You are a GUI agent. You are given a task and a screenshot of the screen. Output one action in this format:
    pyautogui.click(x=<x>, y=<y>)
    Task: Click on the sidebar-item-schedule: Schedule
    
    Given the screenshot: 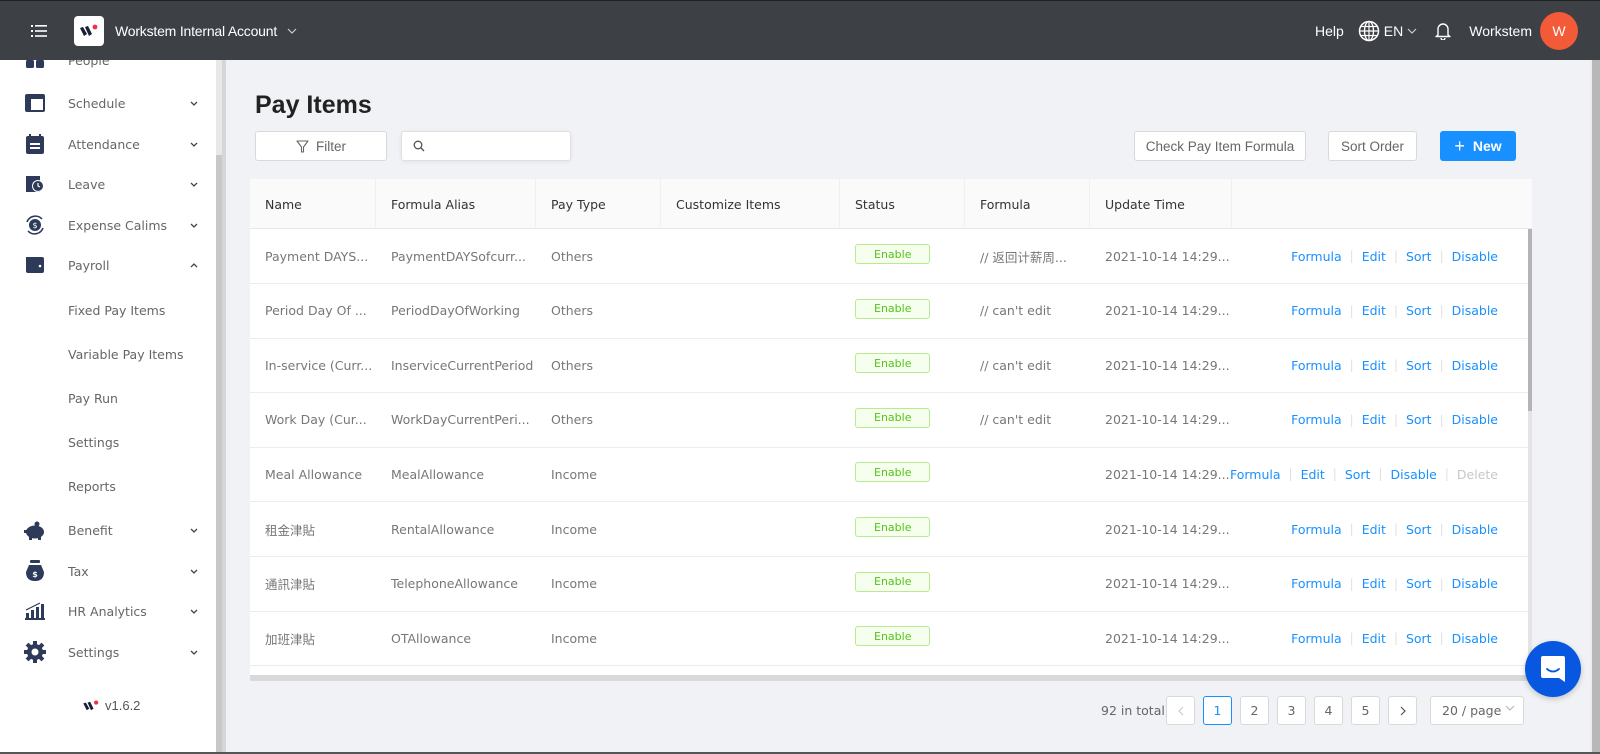 What is the action you would take?
    pyautogui.click(x=108, y=103)
    